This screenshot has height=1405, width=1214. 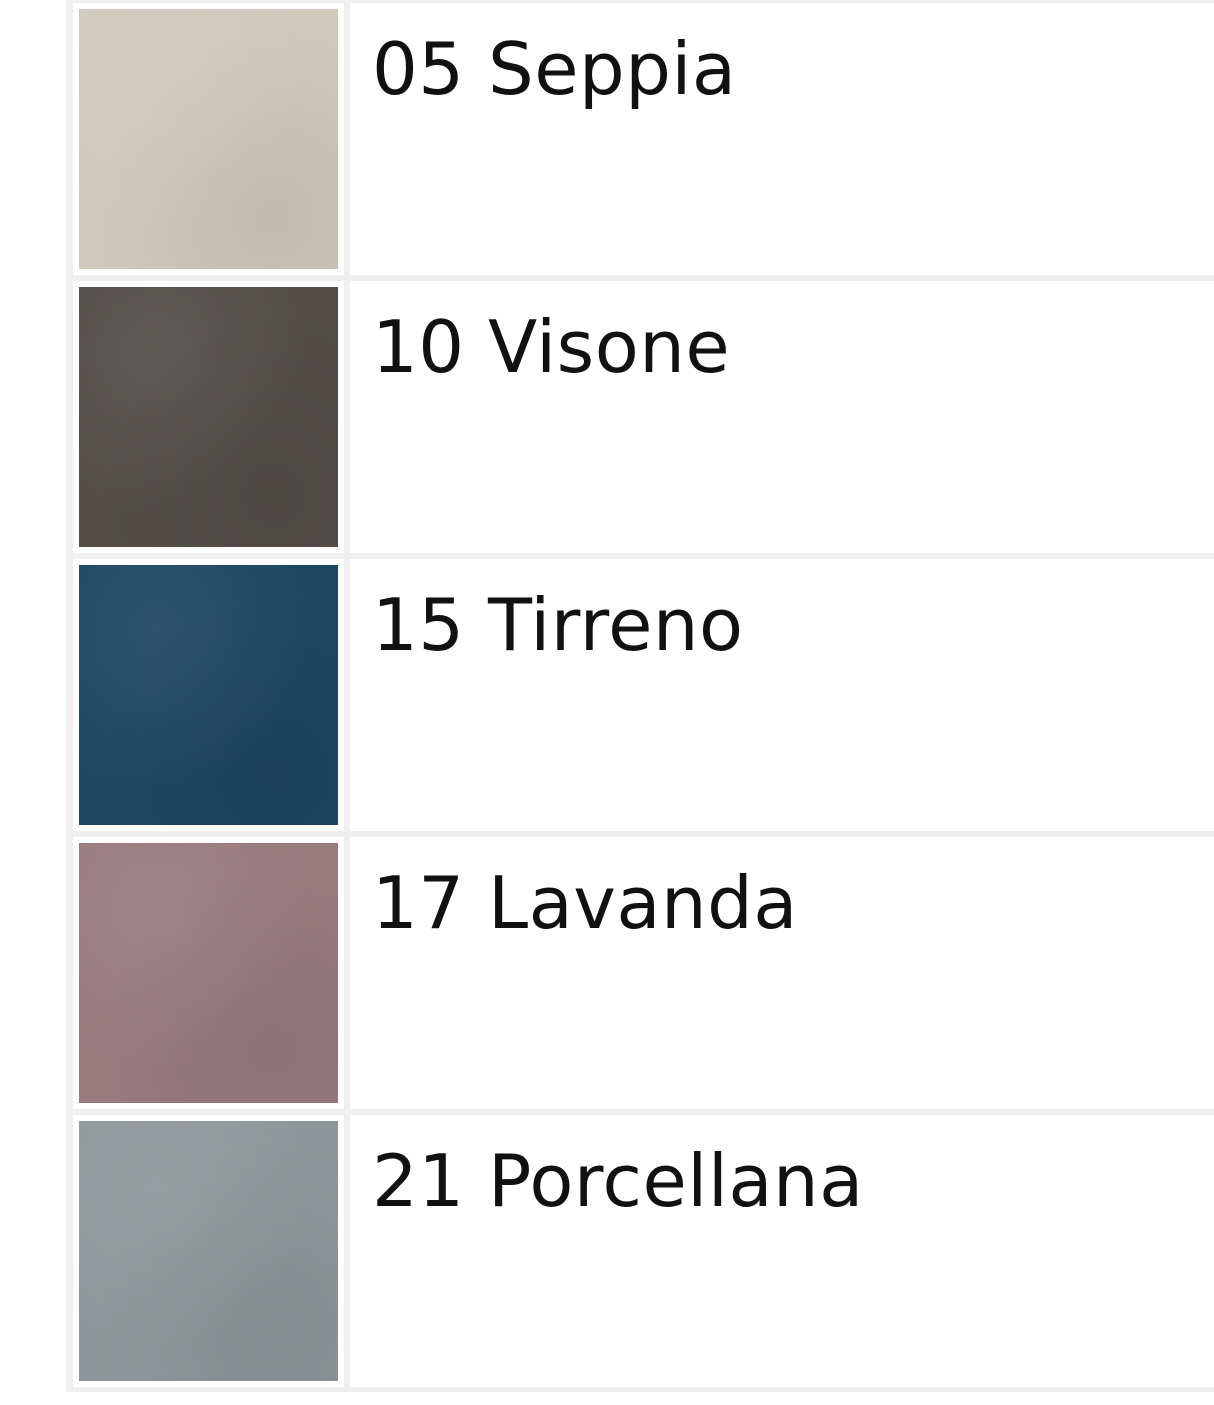 I want to click on color-name: 15 Tirreno, so click(x=558, y=625).